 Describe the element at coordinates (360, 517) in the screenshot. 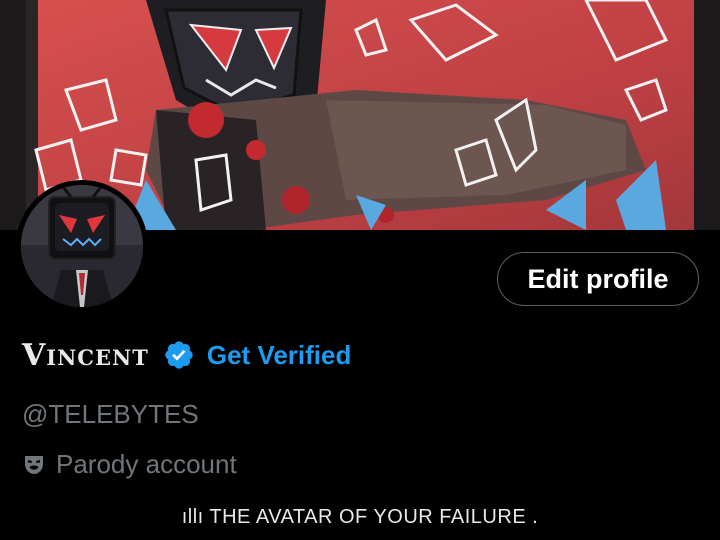

I see `profile-bio: ıllı THE AVATAR OF YOUR FAILURE .` at that location.